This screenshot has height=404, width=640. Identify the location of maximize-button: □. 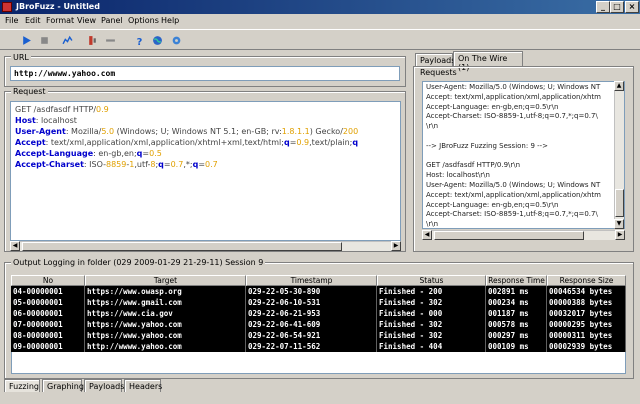
(617, 7).